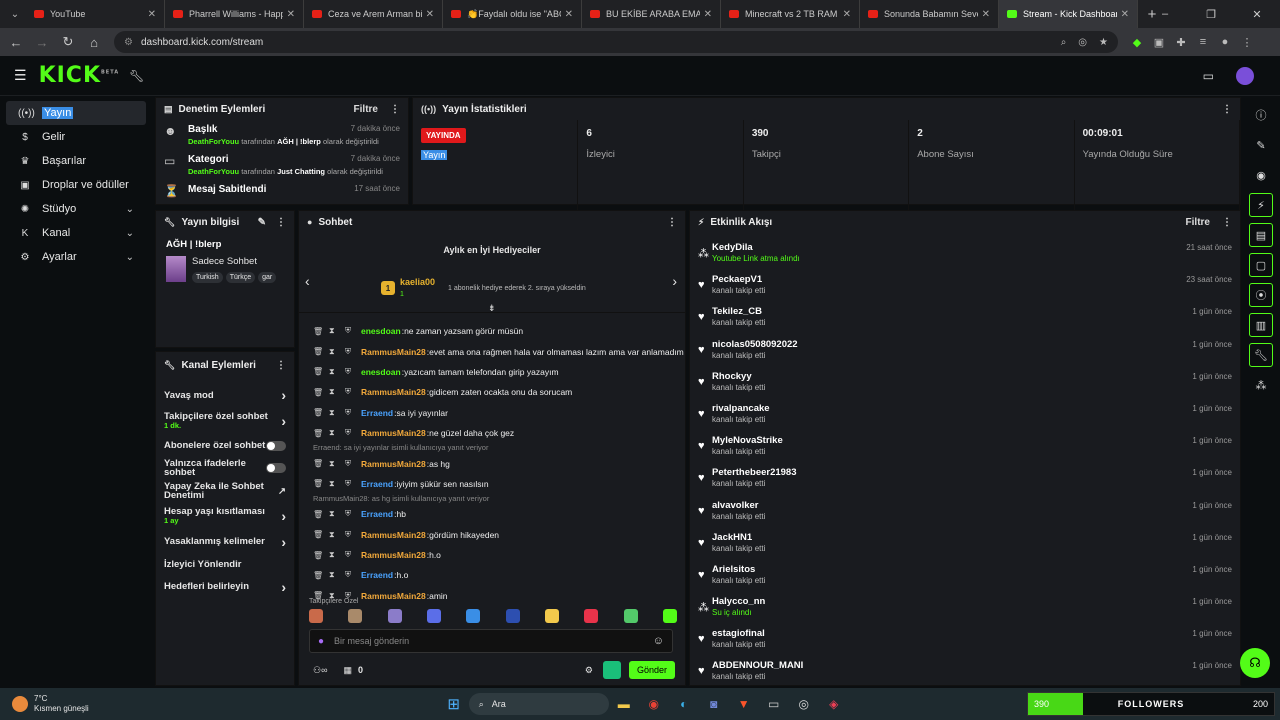 The image size is (1280, 720). Describe the element at coordinates (207, 277) in the screenshot. I see `stream-tag: Turkish` at that location.